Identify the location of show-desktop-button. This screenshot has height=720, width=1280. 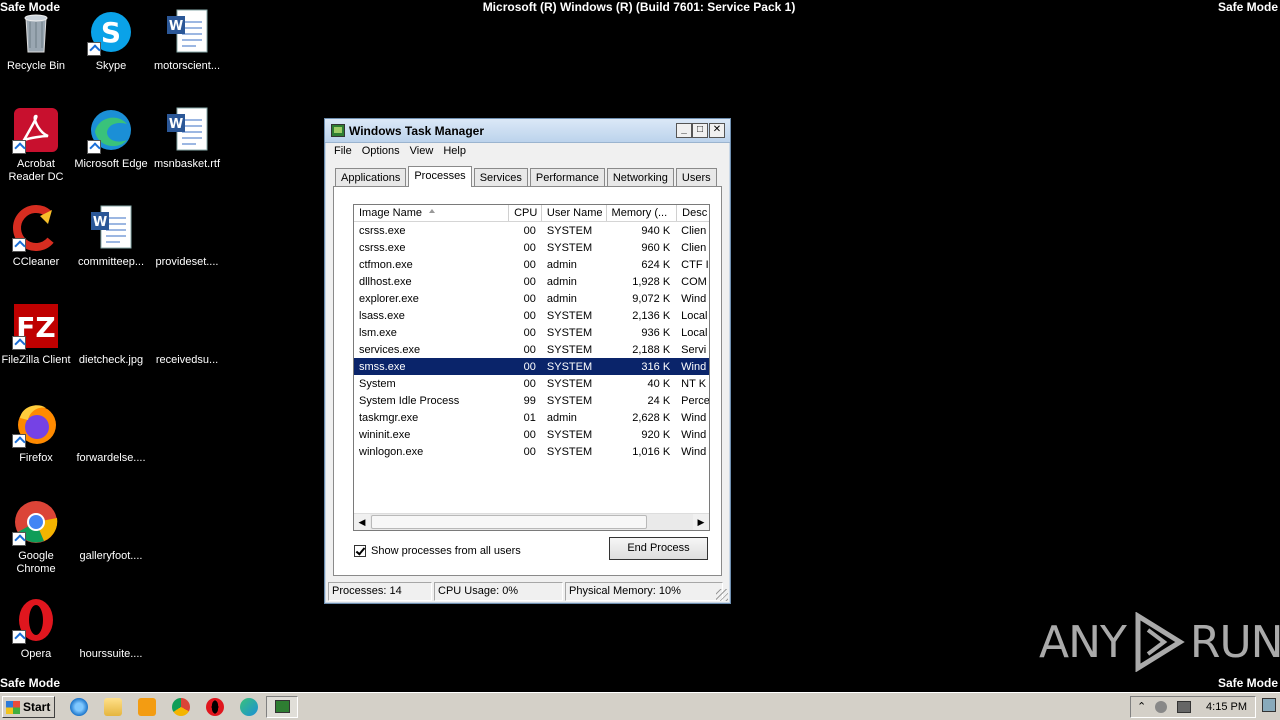
(1269, 705).